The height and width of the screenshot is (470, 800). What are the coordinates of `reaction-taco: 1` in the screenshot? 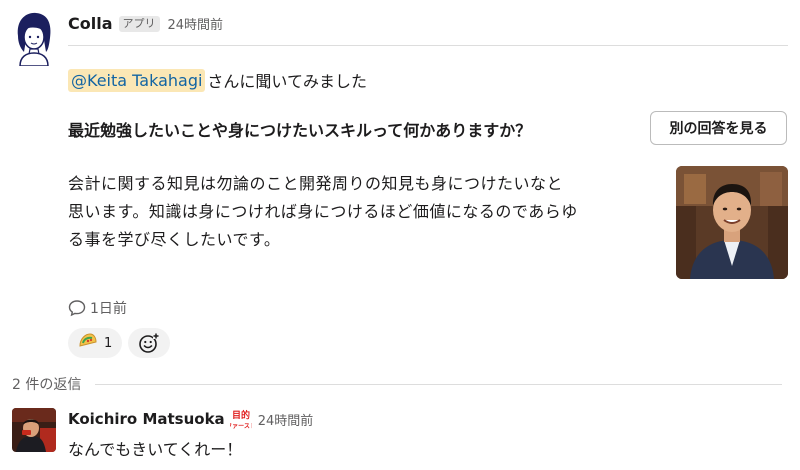 It's located at (95, 343).